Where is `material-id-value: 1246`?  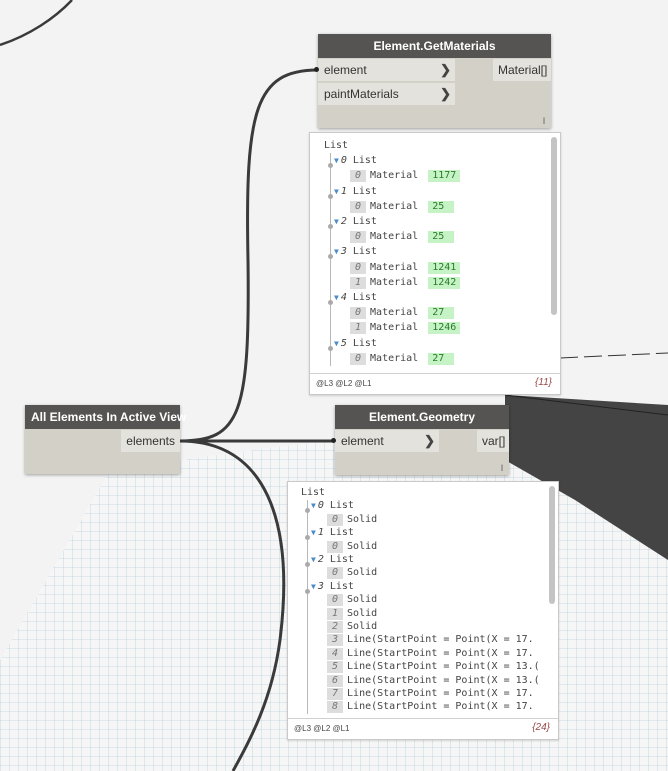
material-id-value: 1246 is located at coordinates (444, 328).